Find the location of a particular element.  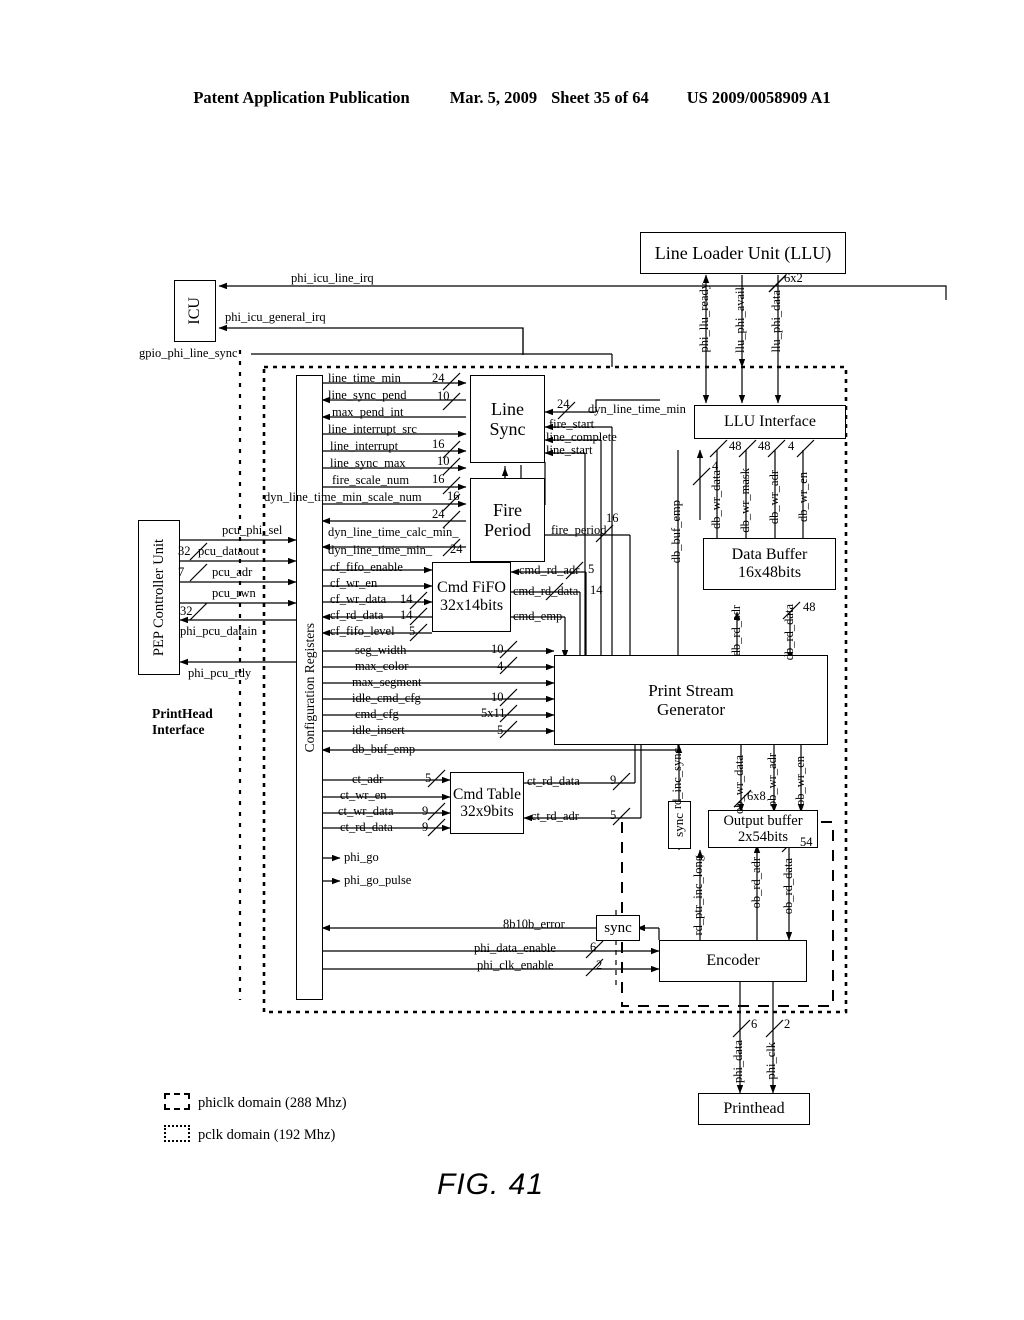

label-phi-data: phi_data is located at coordinates (738, 1062).